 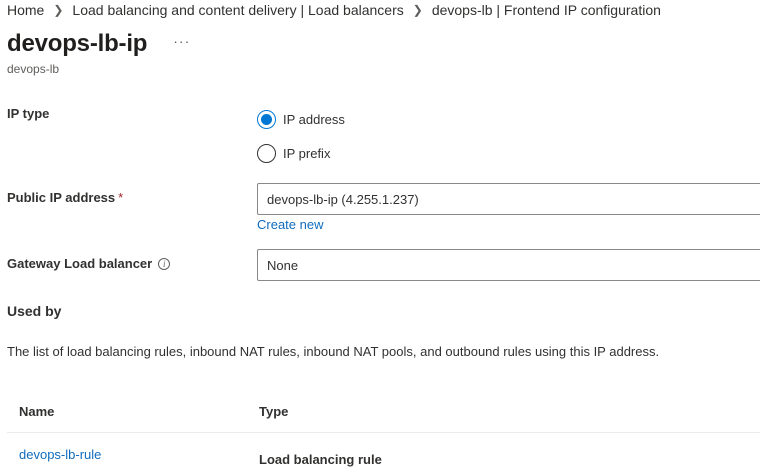 I want to click on public-ip-label: Public IP address *, so click(x=65, y=197).